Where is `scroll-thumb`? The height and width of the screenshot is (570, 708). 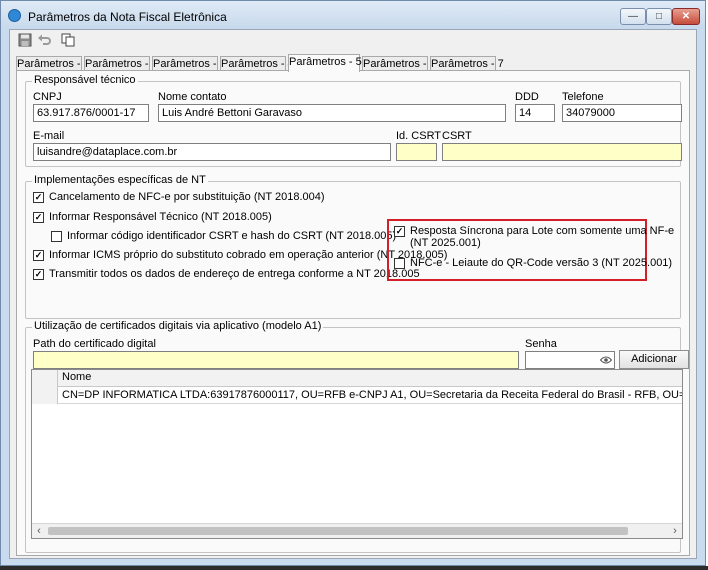 scroll-thumb is located at coordinates (338, 531).